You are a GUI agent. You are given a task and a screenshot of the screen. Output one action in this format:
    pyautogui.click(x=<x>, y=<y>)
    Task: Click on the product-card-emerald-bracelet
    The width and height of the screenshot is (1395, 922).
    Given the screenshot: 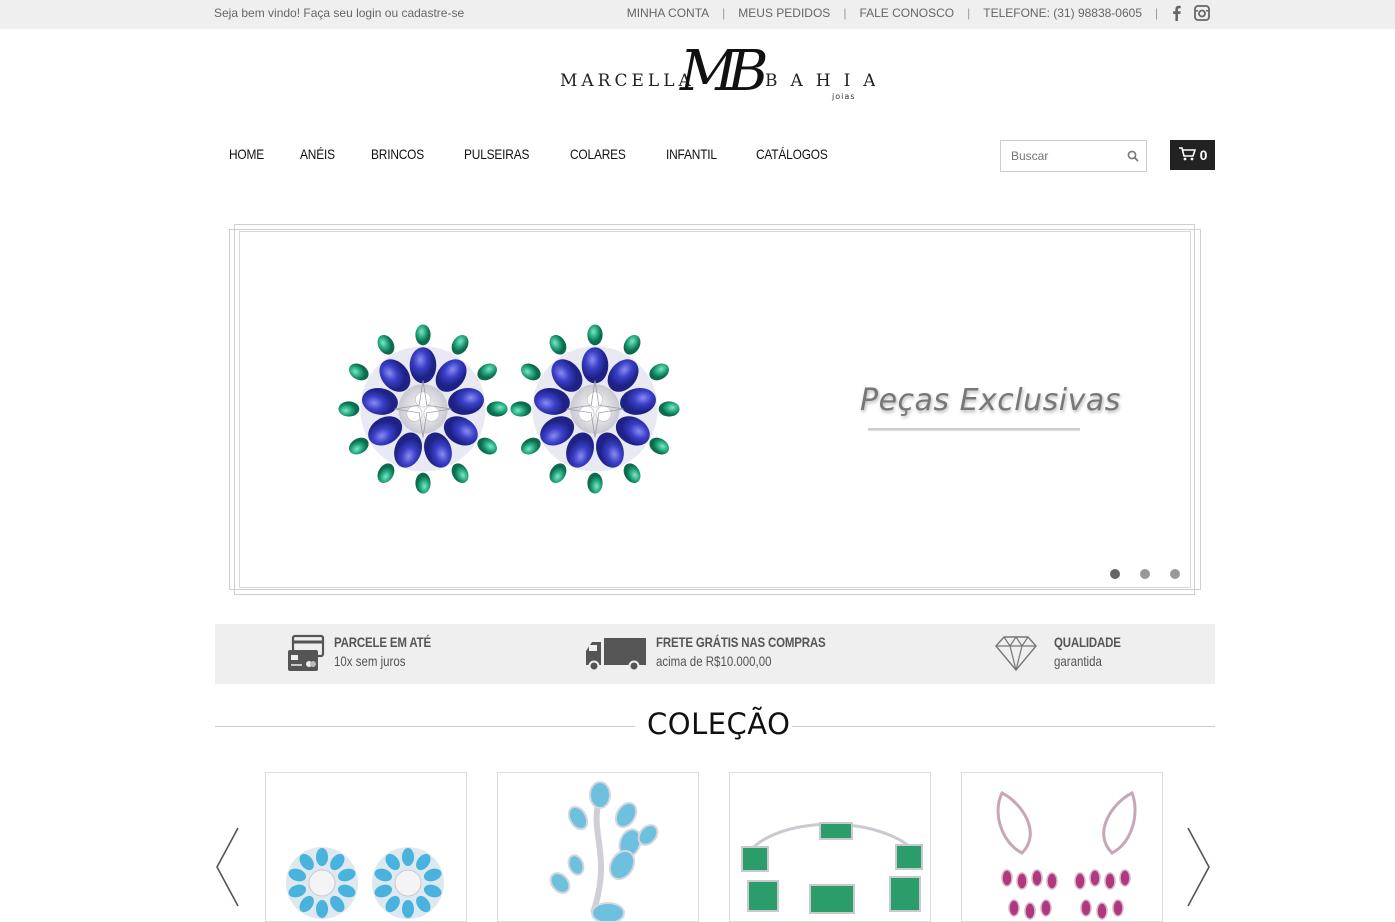 What is the action you would take?
    pyautogui.click(x=830, y=847)
    